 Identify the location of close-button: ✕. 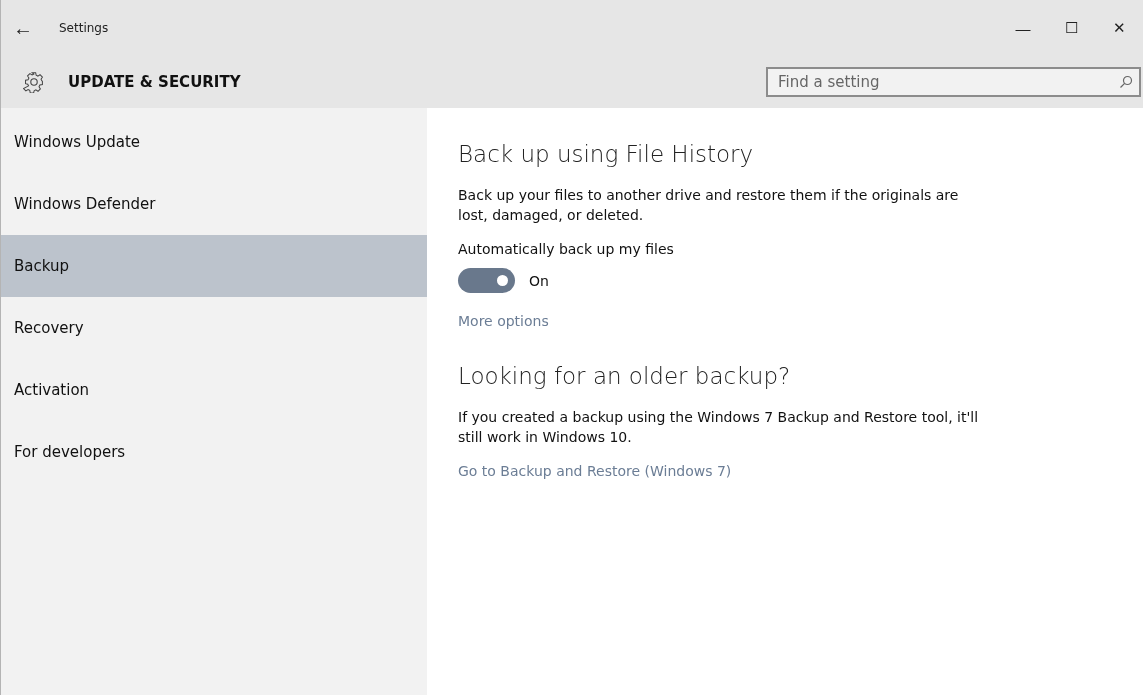
(1119, 28).